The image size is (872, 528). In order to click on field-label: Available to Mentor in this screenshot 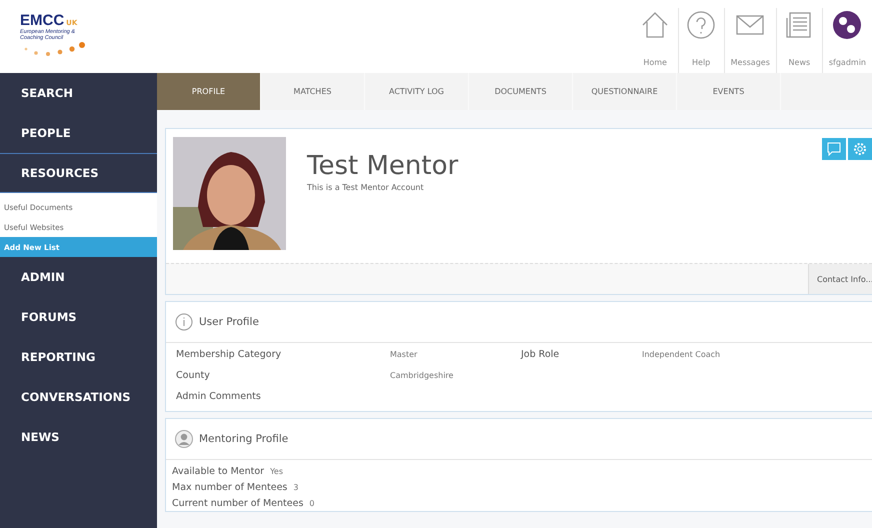, I will do `click(218, 472)`.